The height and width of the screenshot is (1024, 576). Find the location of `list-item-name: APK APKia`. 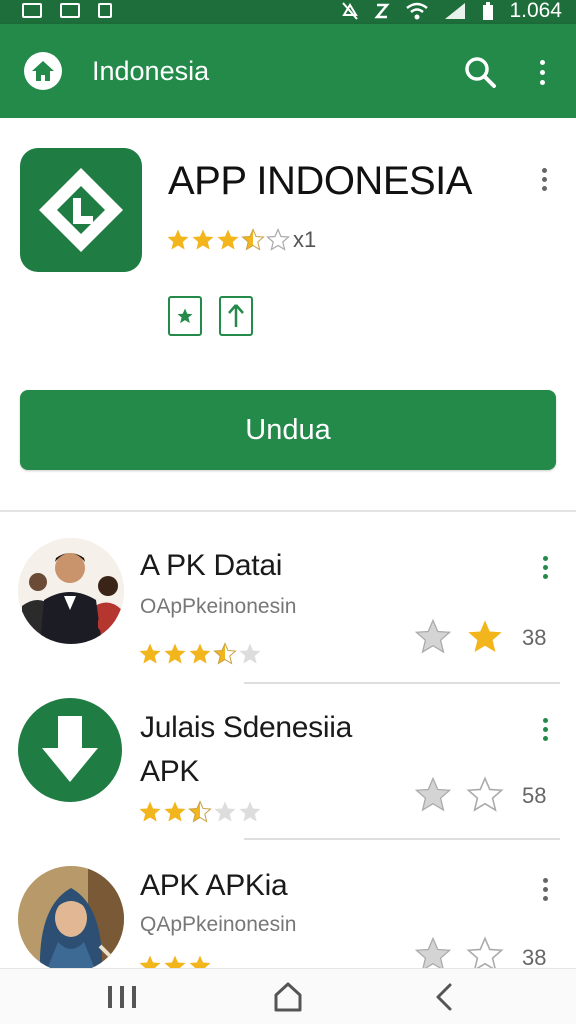

list-item-name: APK APKia is located at coordinates (214, 885).